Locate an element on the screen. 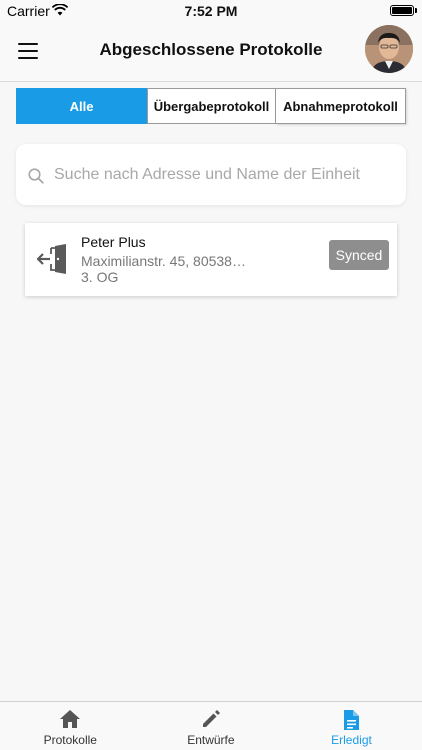 The width and height of the screenshot is (422, 750). document-icon is located at coordinates (351, 722).